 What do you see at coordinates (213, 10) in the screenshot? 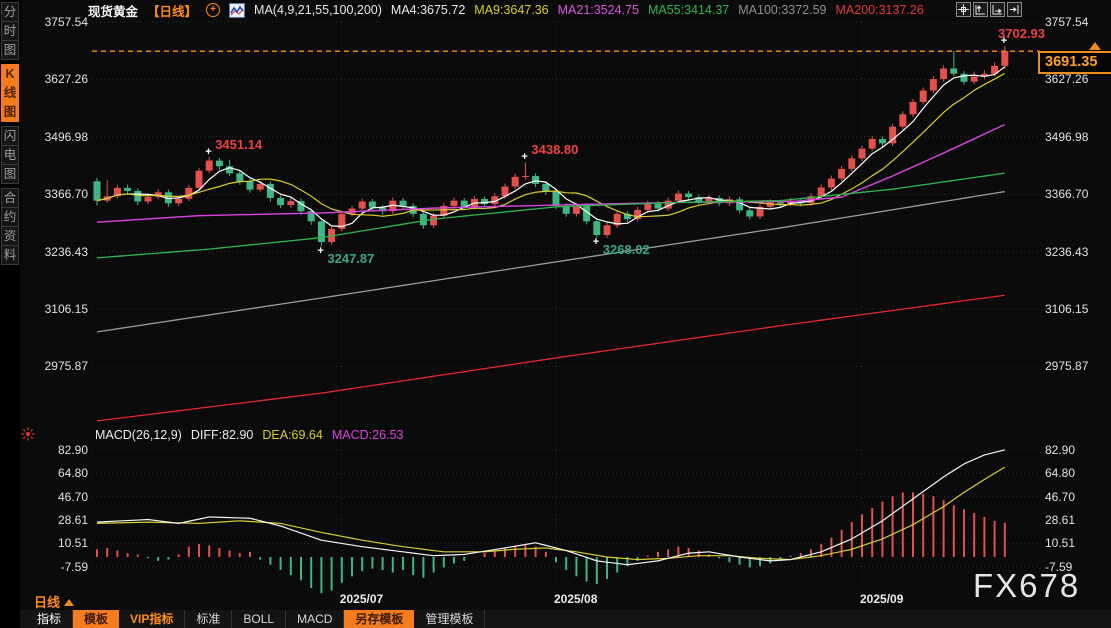
I see `add-indicator-icon: +` at bounding box center [213, 10].